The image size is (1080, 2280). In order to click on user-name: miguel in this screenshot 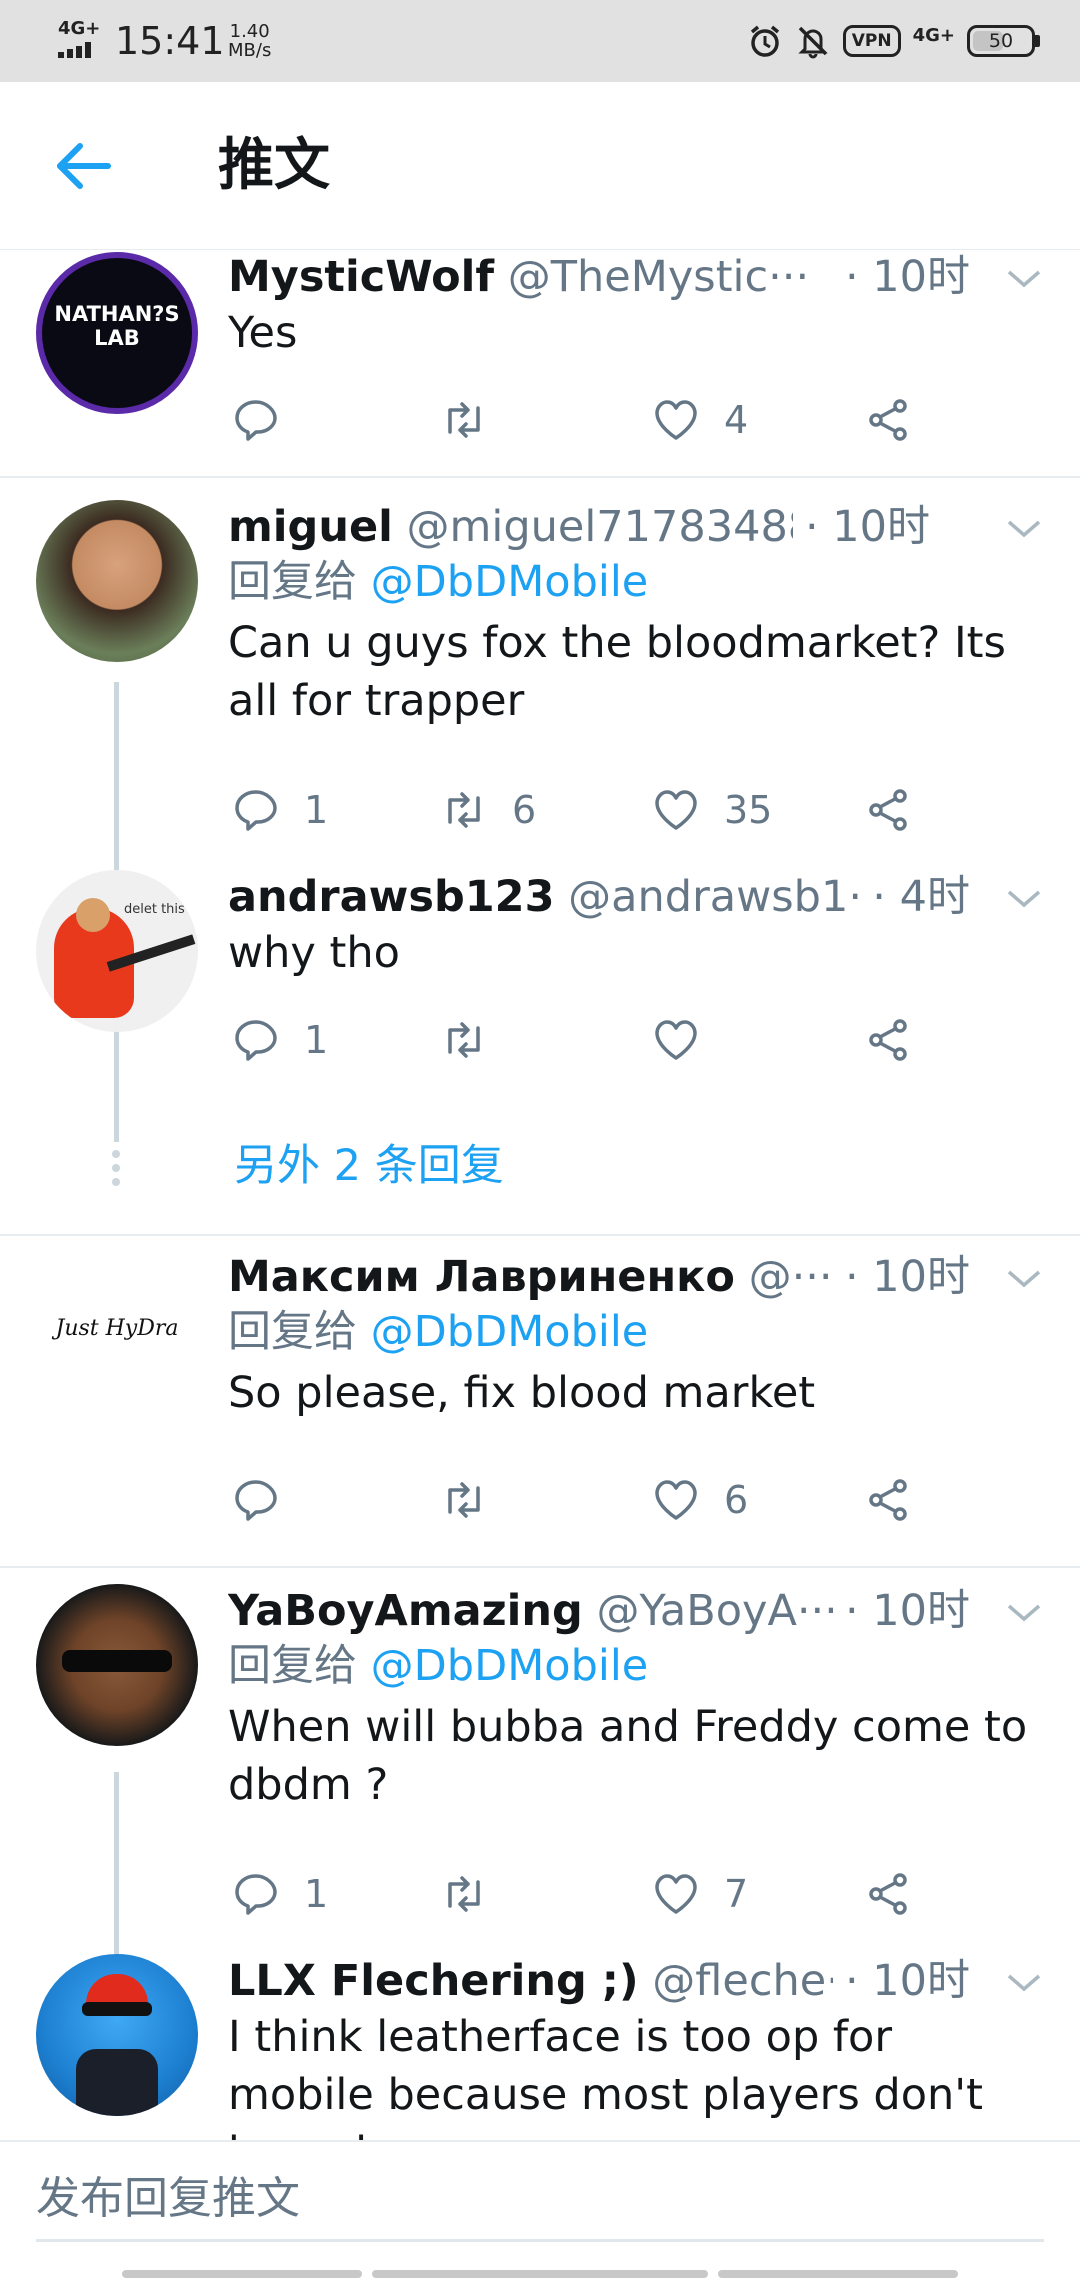, I will do `click(310, 527)`.